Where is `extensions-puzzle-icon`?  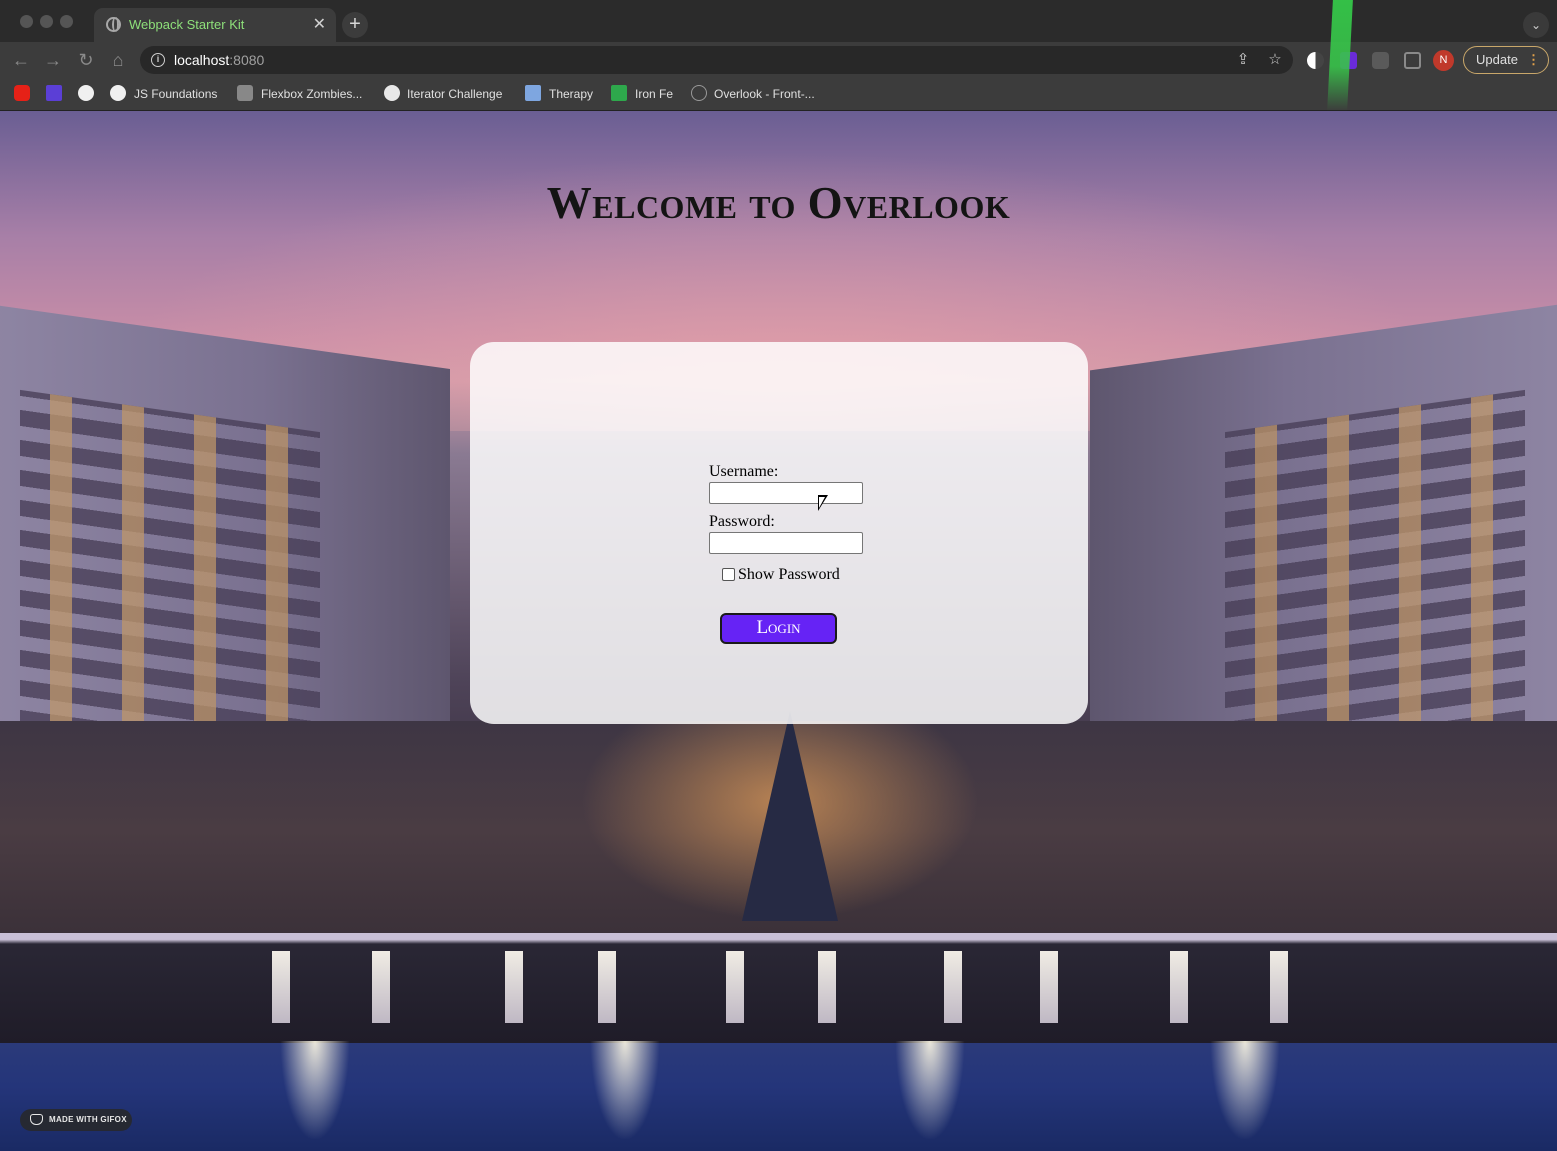 extensions-puzzle-icon is located at coordinates (1380, 60).